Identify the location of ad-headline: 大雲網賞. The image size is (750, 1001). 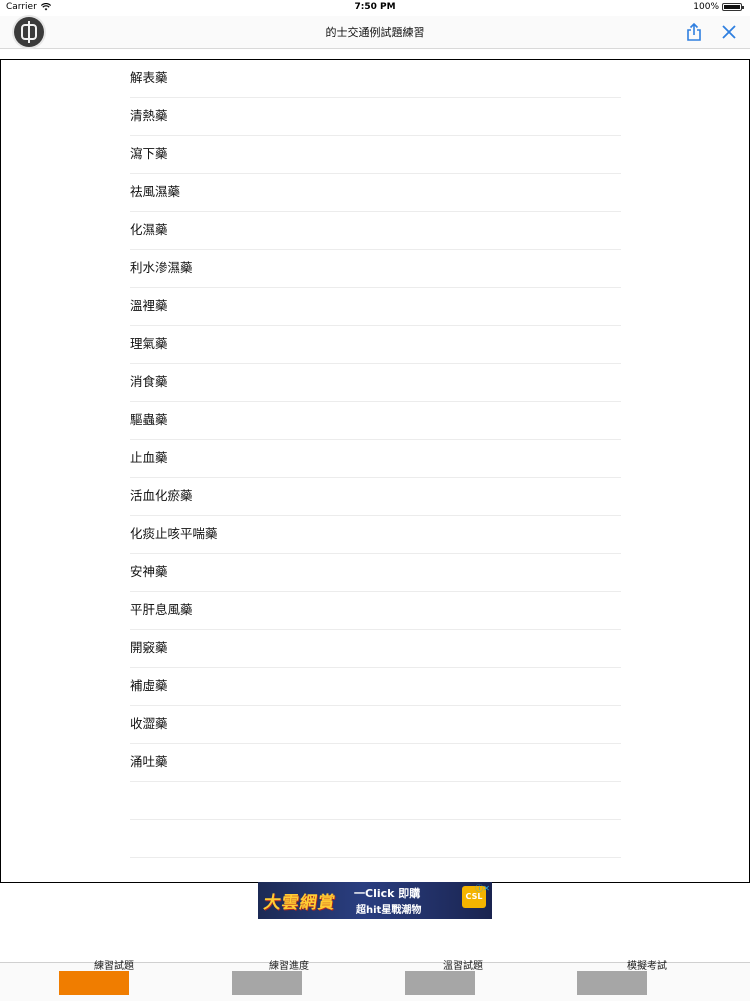
(300, 903).